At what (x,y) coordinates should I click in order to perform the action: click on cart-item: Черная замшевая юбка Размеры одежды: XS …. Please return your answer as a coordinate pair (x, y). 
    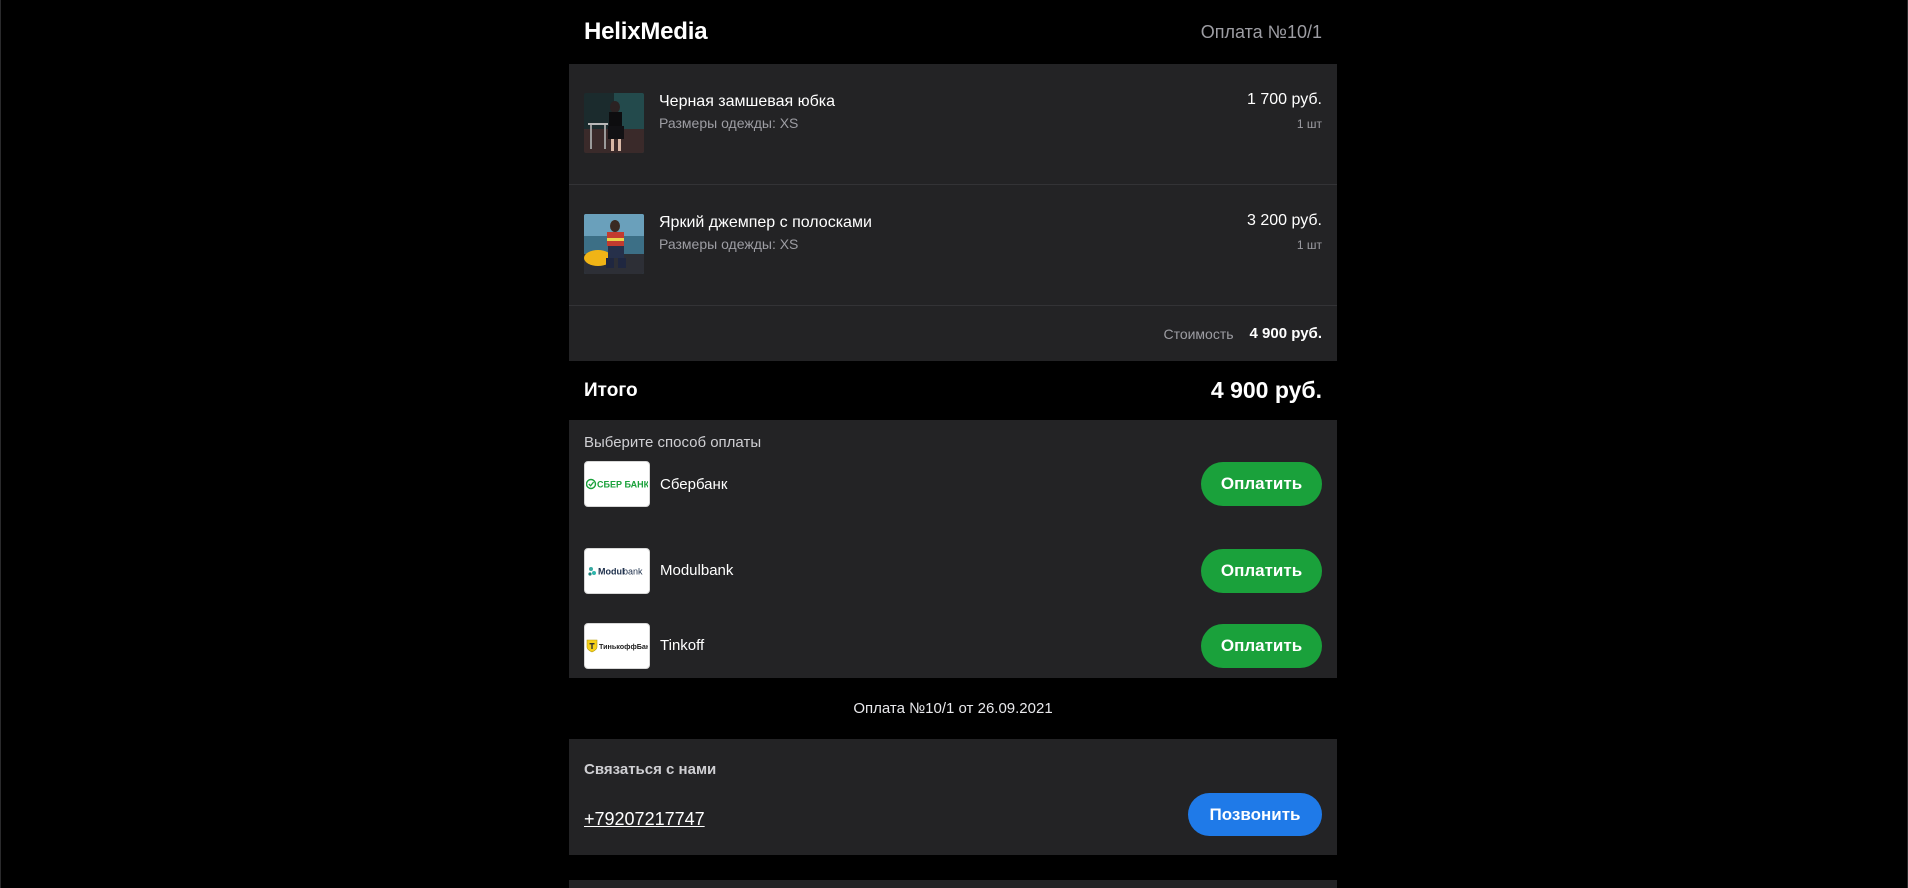
    Looking at the image, I should click on (953, 124).